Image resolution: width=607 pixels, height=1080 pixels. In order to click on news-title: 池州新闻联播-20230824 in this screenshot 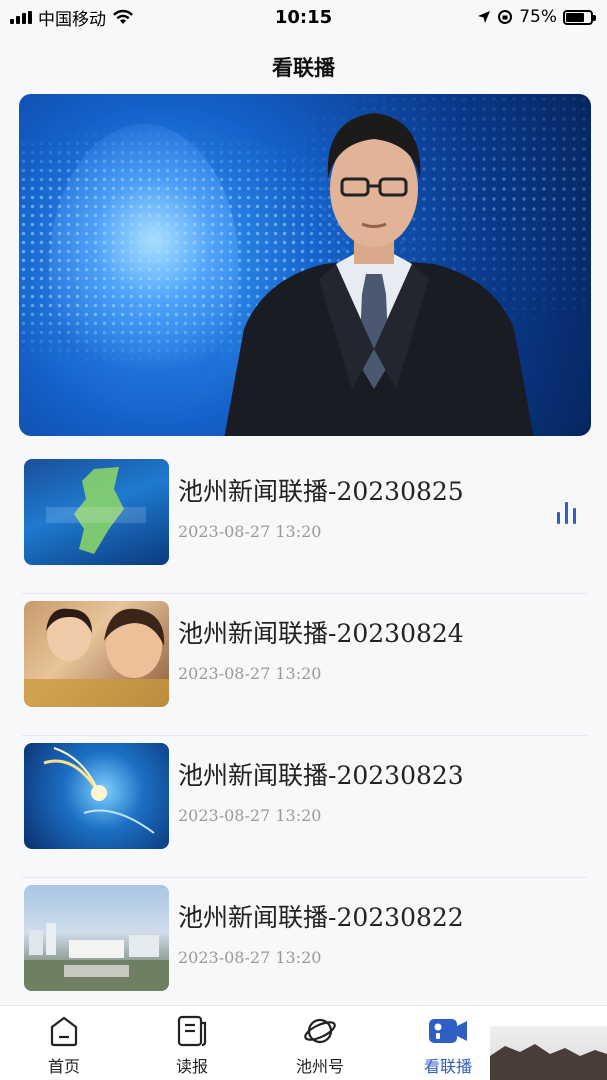, I will do `click(321, 633)`.